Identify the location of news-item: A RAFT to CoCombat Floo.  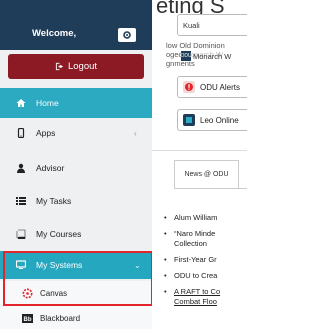
(192, 297).